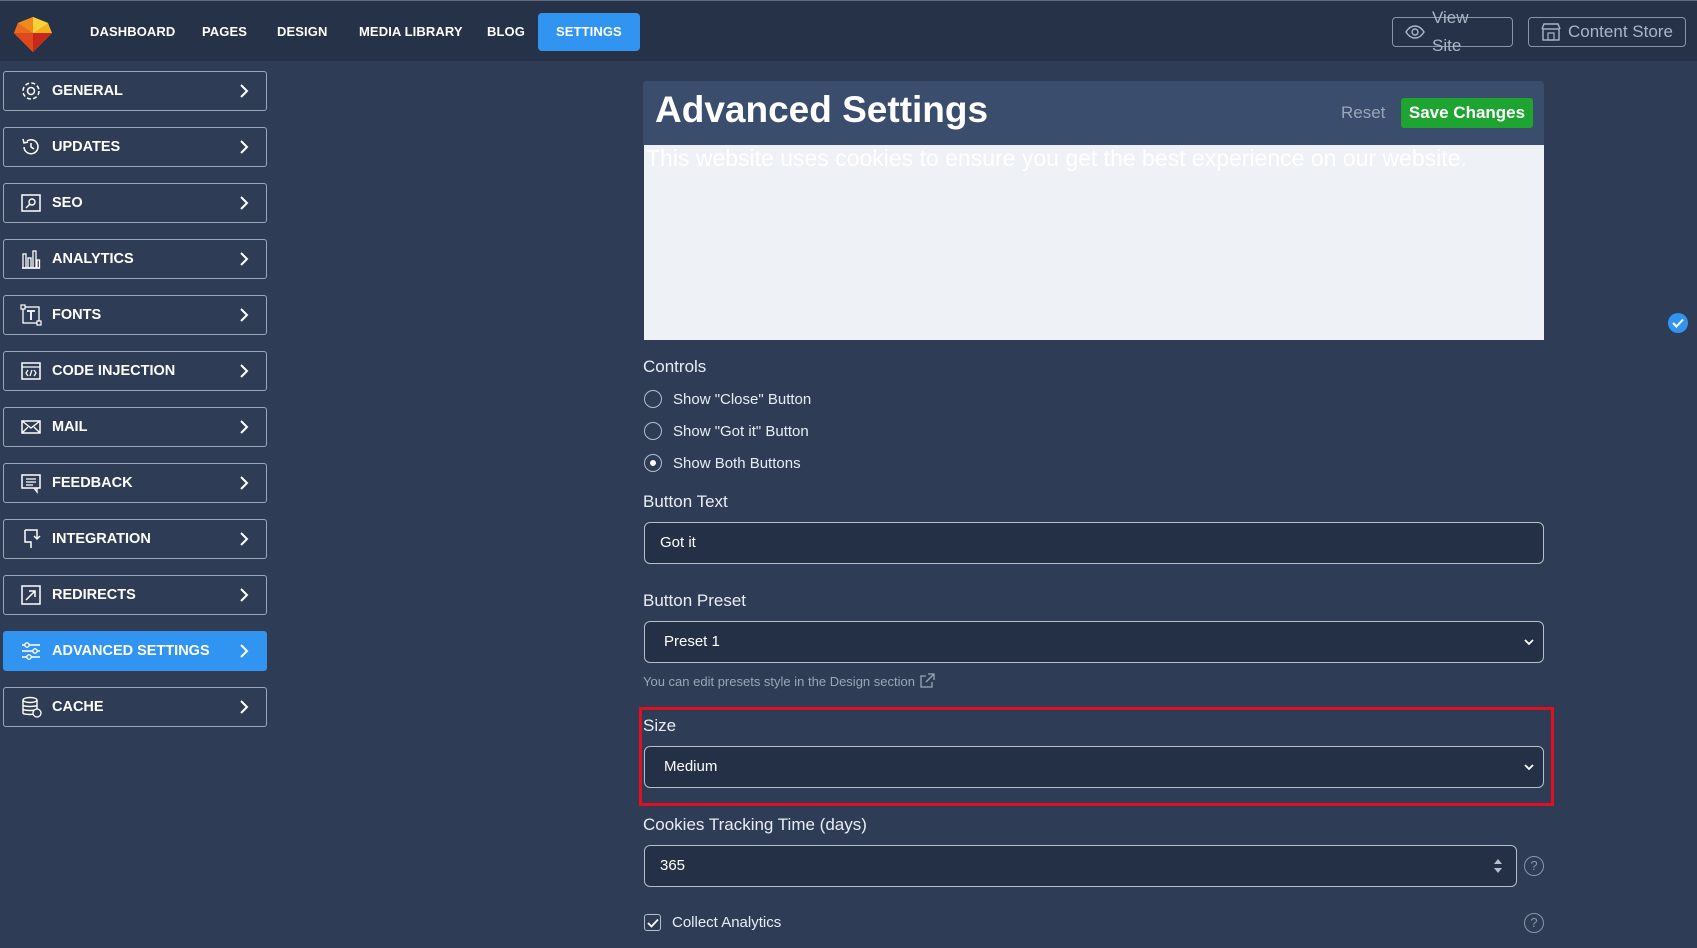 The height and width of the screenshot is (948, 1697). I want to click on sidebar-item-advanced-settings: ADVANCED SETTINGS, so click(135, 651).